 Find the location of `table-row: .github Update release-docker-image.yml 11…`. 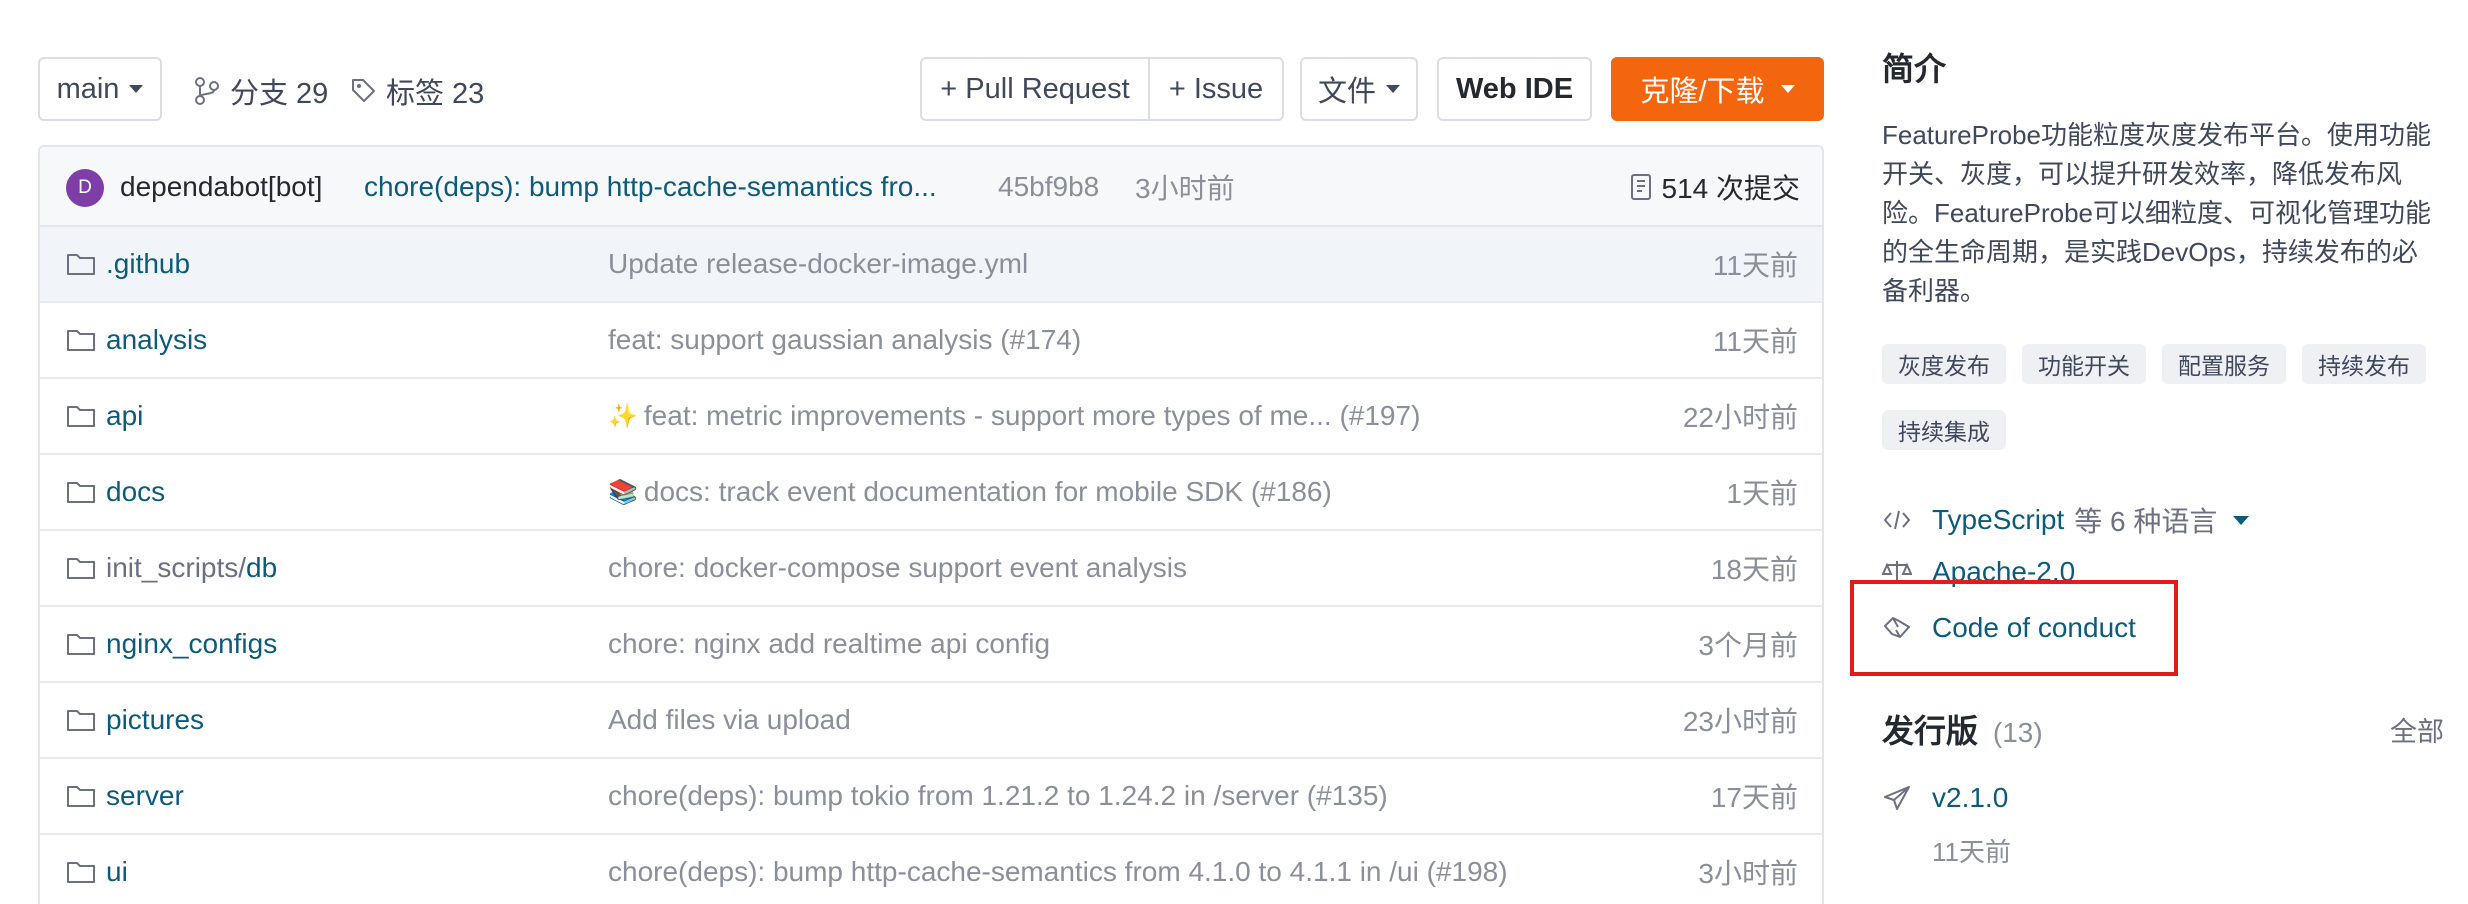

table-row: .github Update release-docker-image.yml 11… is located at coordinates (931, 265).